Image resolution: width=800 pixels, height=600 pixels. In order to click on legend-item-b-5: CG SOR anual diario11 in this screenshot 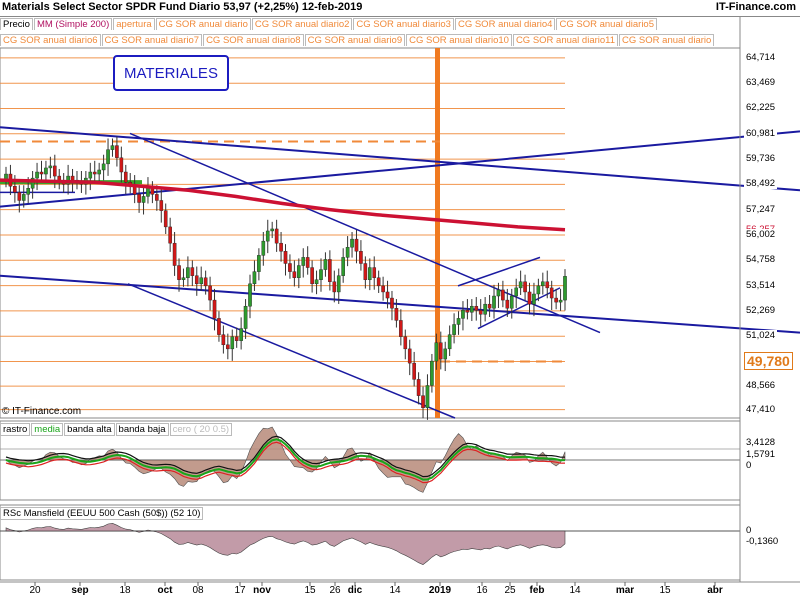, I will do `click(565, 40)`.